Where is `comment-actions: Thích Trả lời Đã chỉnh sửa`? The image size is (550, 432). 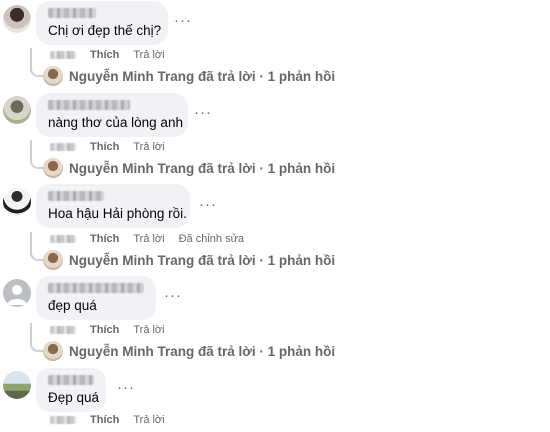 comment-actions: Thích Trả lời Đã chỉnh sửa is located at coordinates (154, 239).